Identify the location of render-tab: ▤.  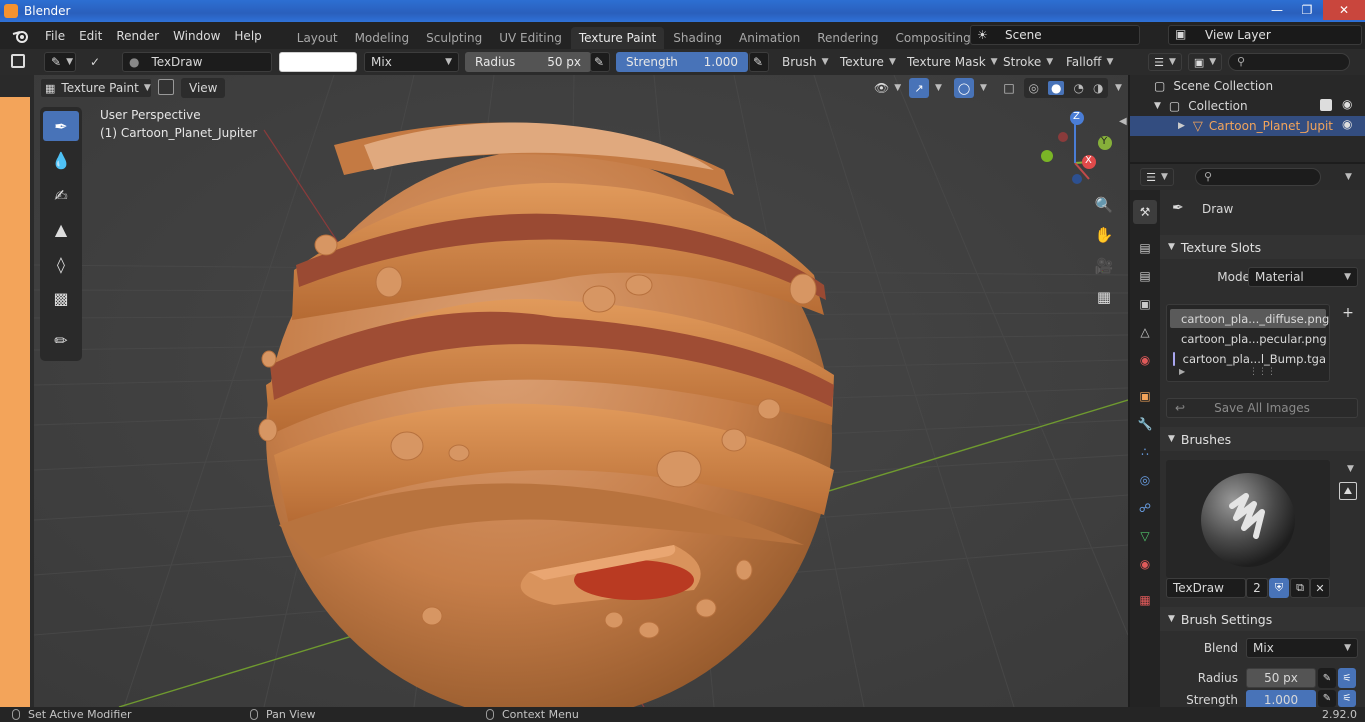
(1145, 248).